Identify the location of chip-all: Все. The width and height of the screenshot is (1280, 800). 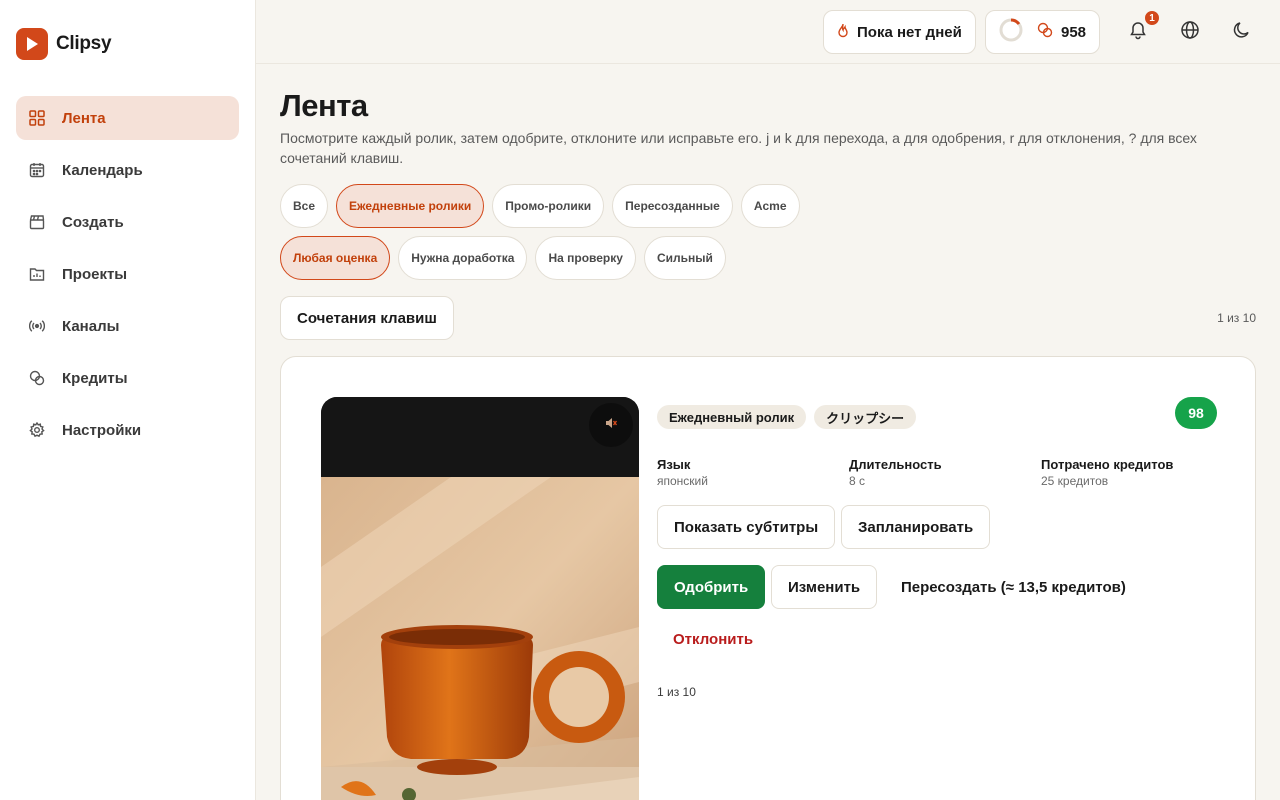
(304, 206).